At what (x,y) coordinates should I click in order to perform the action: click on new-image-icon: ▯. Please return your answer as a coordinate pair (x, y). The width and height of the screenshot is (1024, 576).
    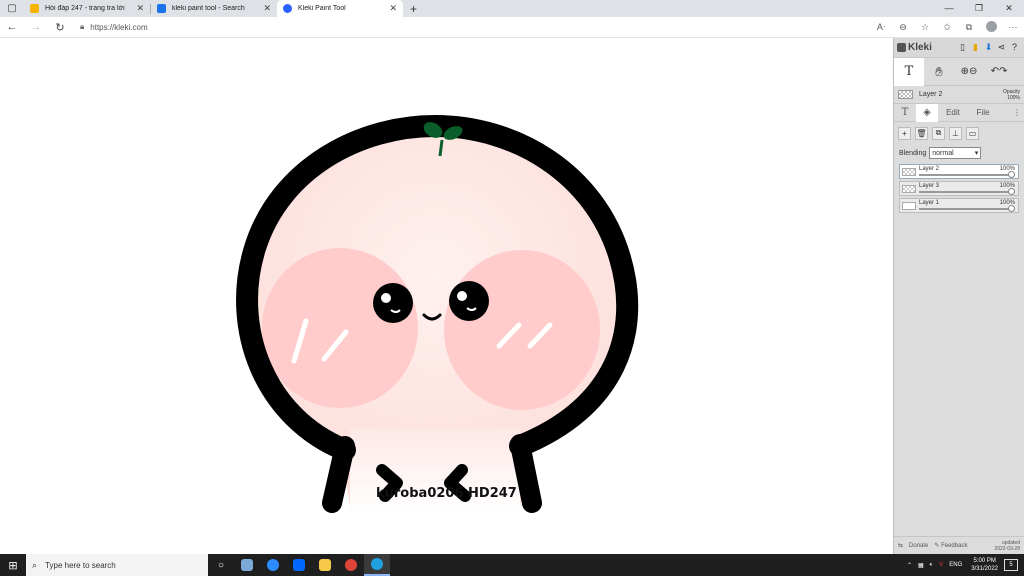
    Looking at the image, I should click on (962, 47).